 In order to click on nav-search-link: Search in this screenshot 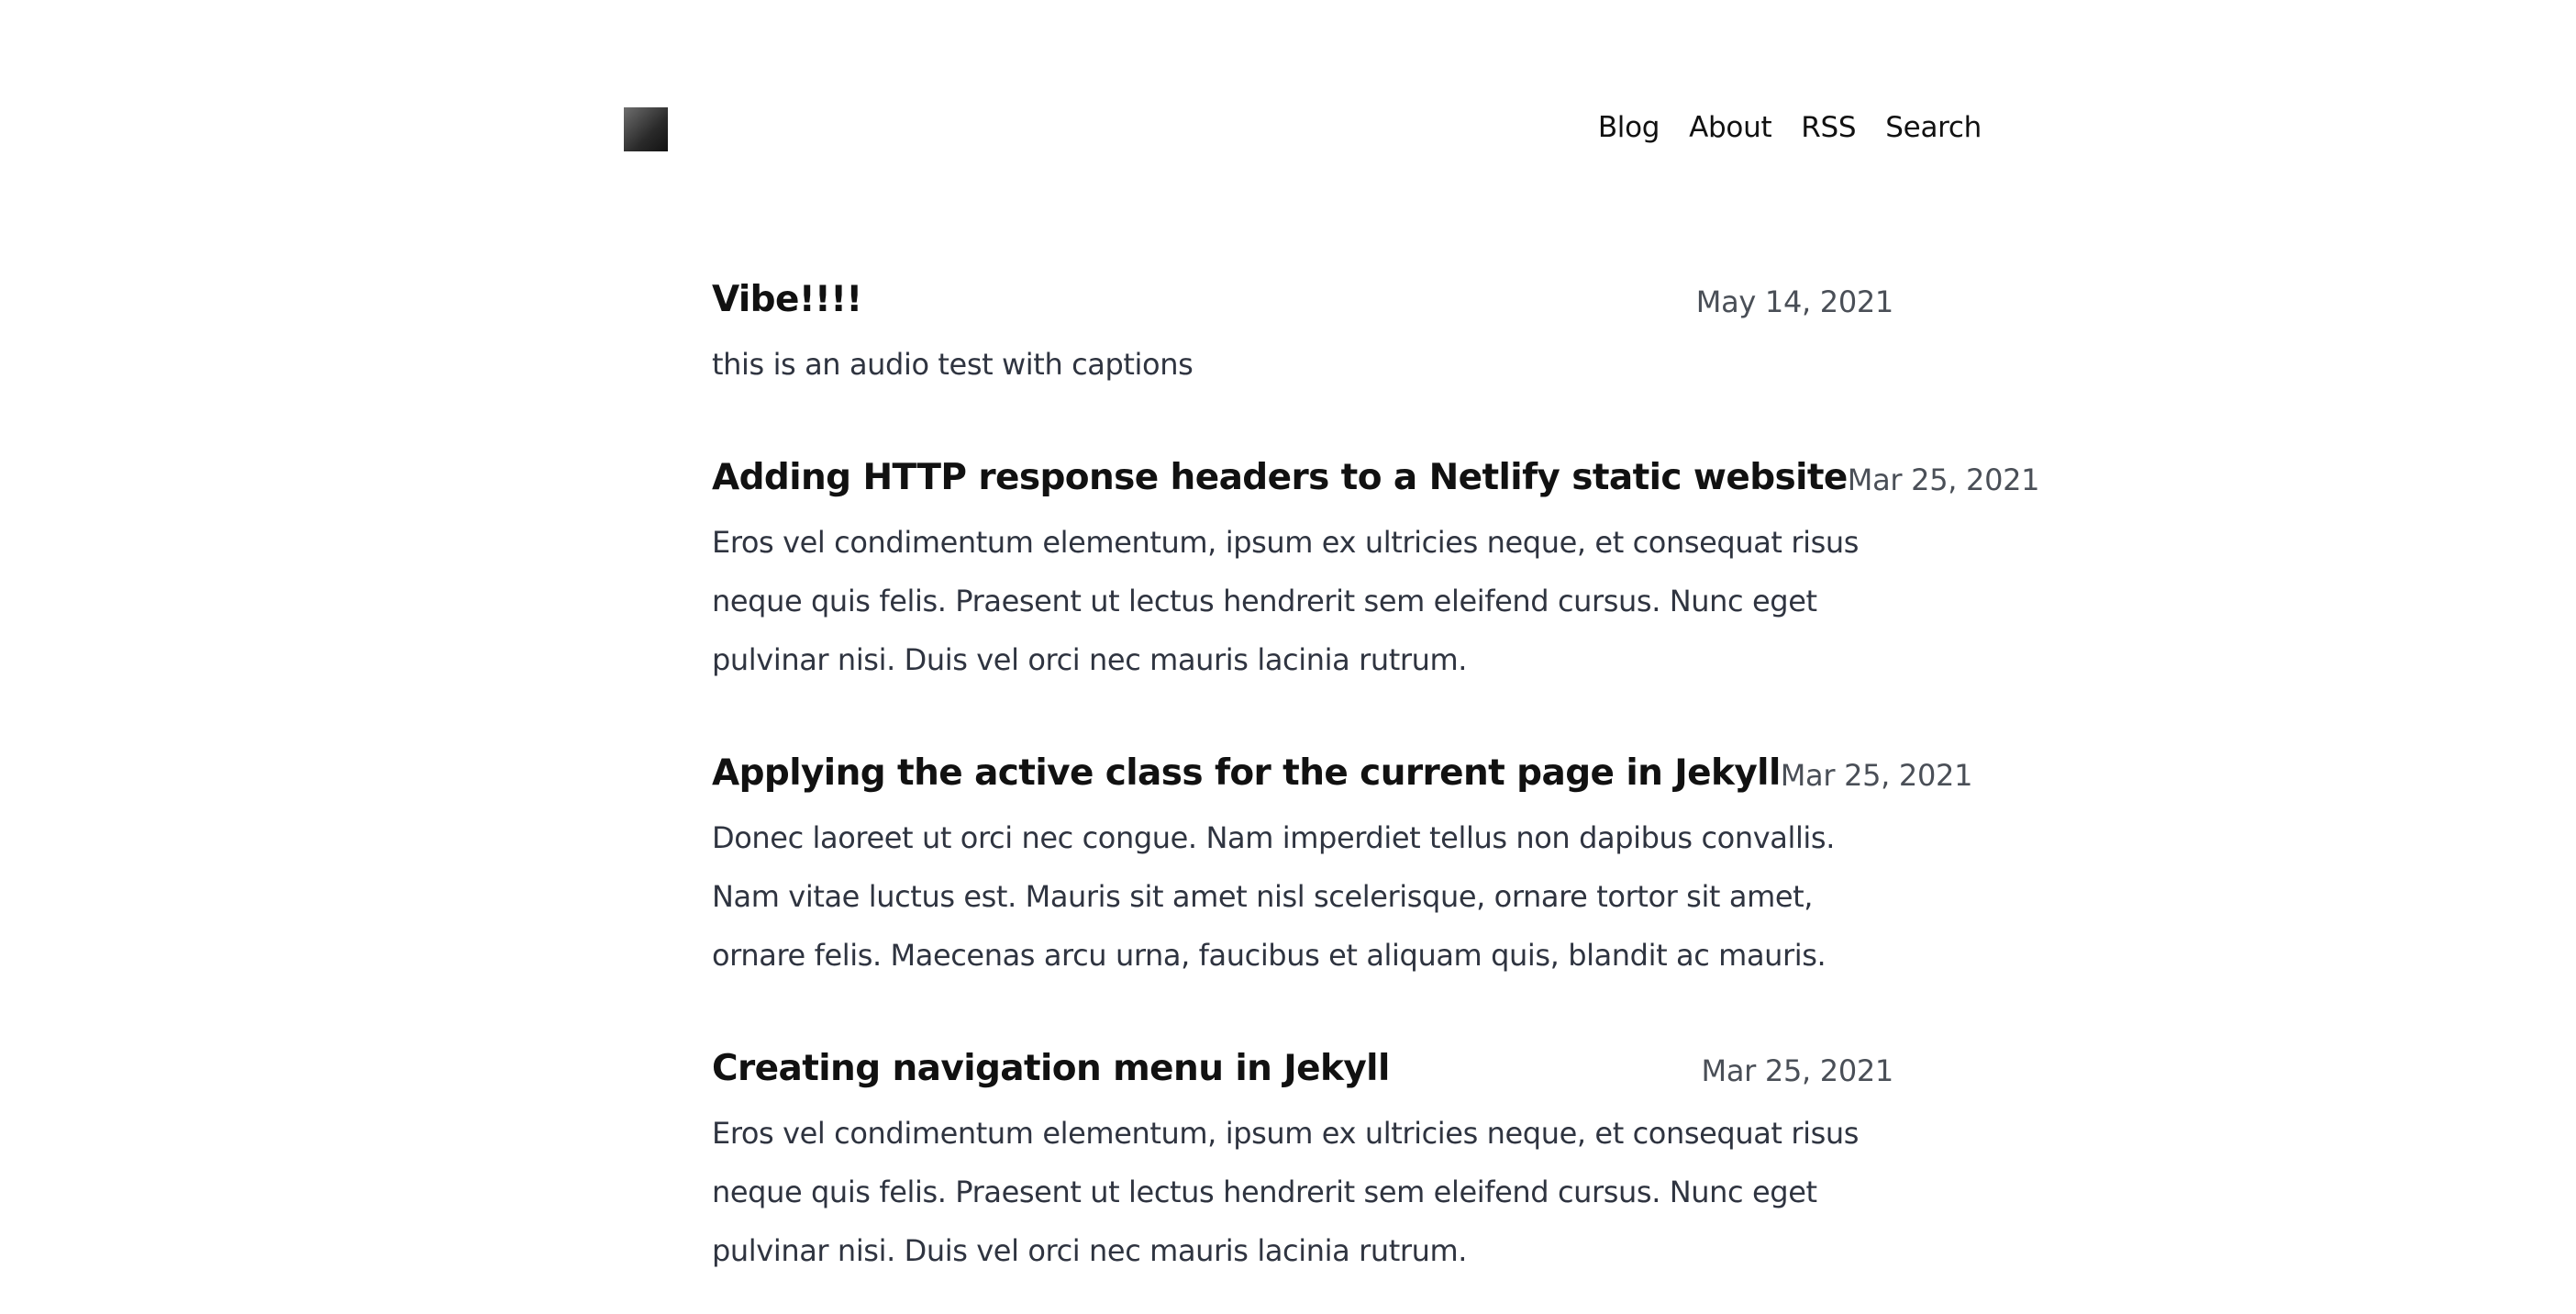, I will do `click(1933, 127)`.